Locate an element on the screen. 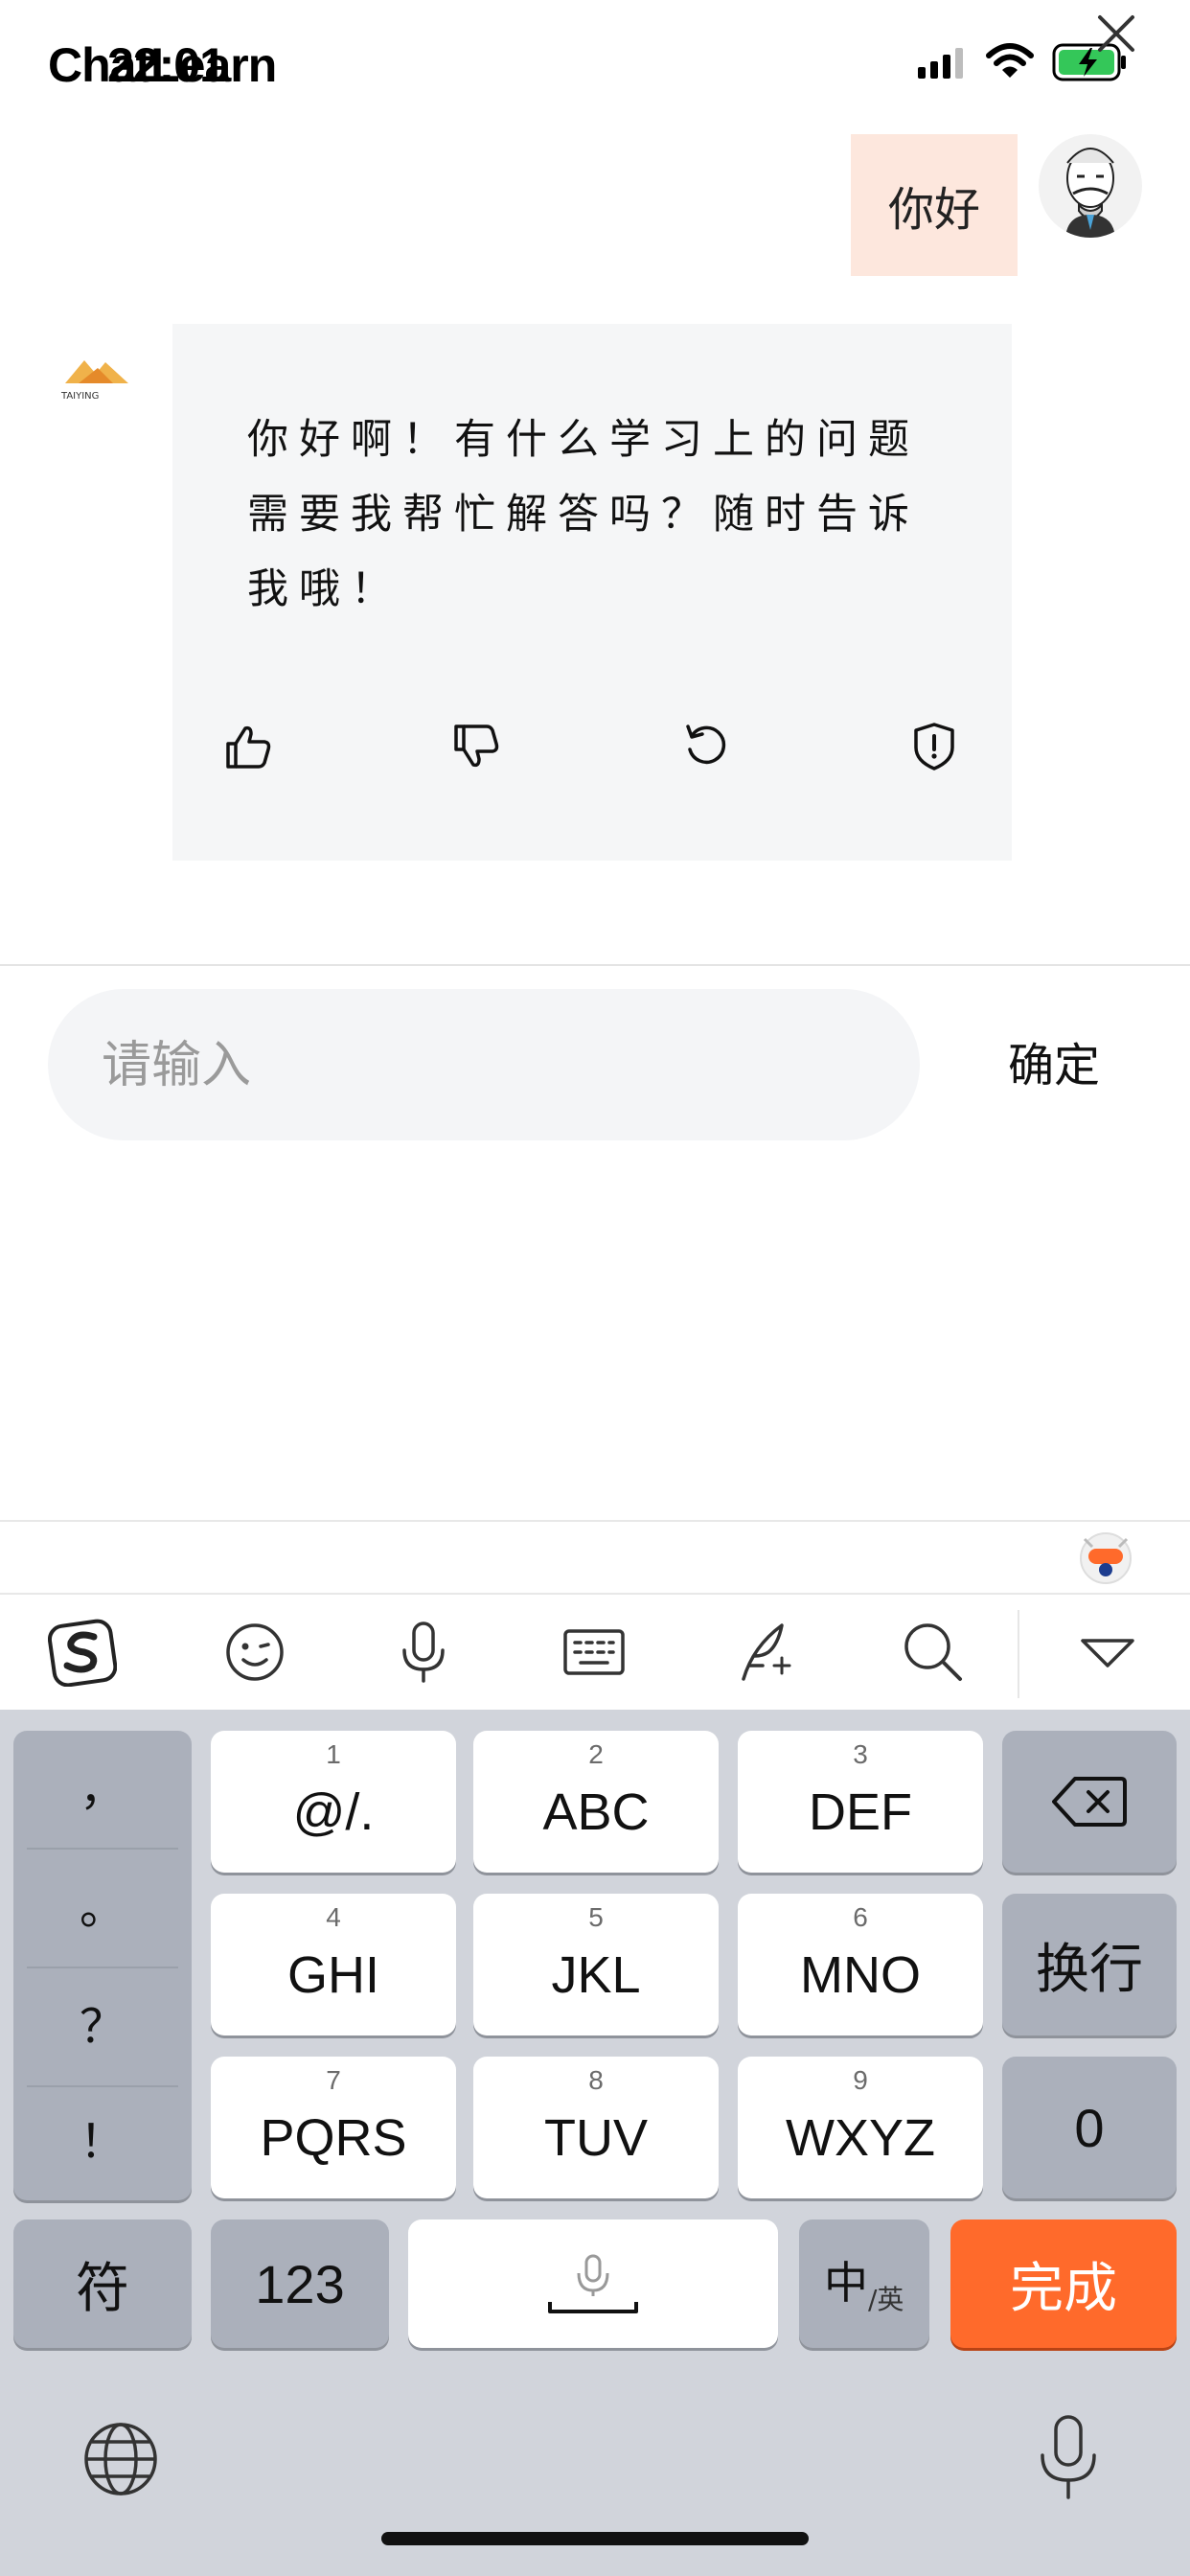  space-mic-icon is located at coordinates (593, 2283).